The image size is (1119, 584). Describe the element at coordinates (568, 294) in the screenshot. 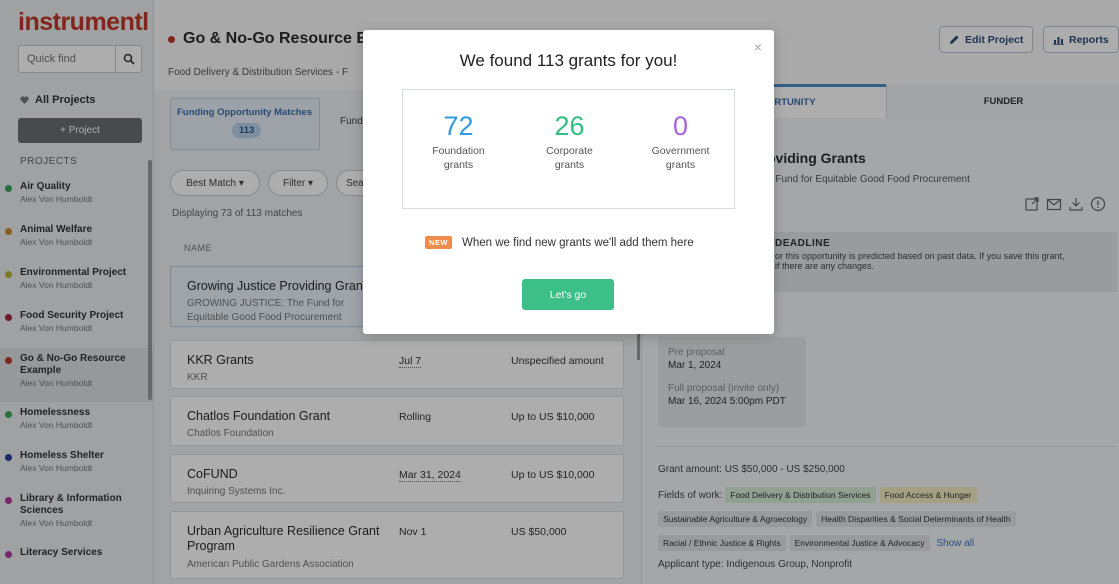

I see `lets-go-button: Let's go` at that location.